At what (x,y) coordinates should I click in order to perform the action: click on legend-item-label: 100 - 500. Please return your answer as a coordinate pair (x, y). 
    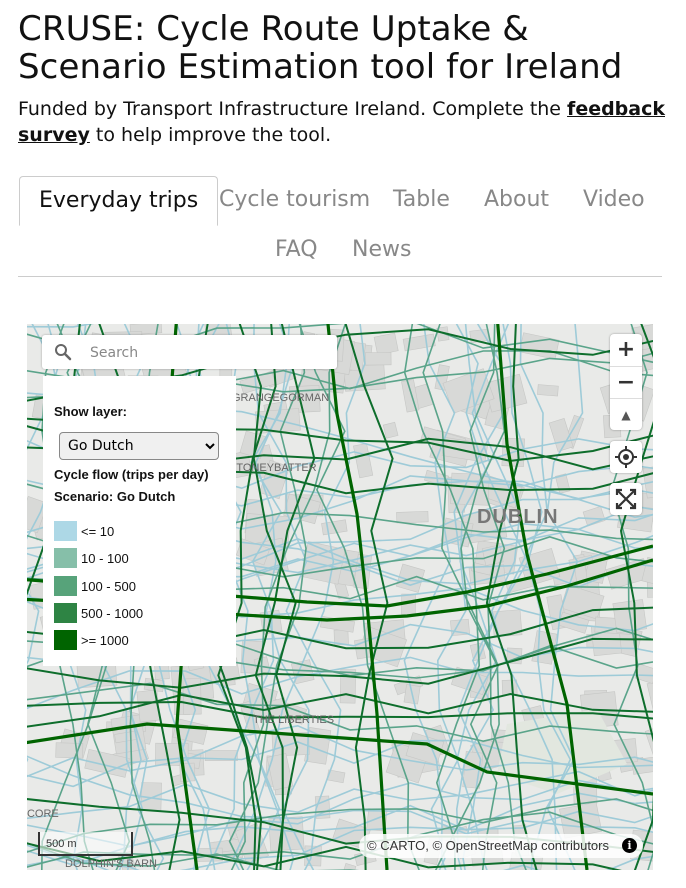
    Looking at the image, I should click on (108, 586).